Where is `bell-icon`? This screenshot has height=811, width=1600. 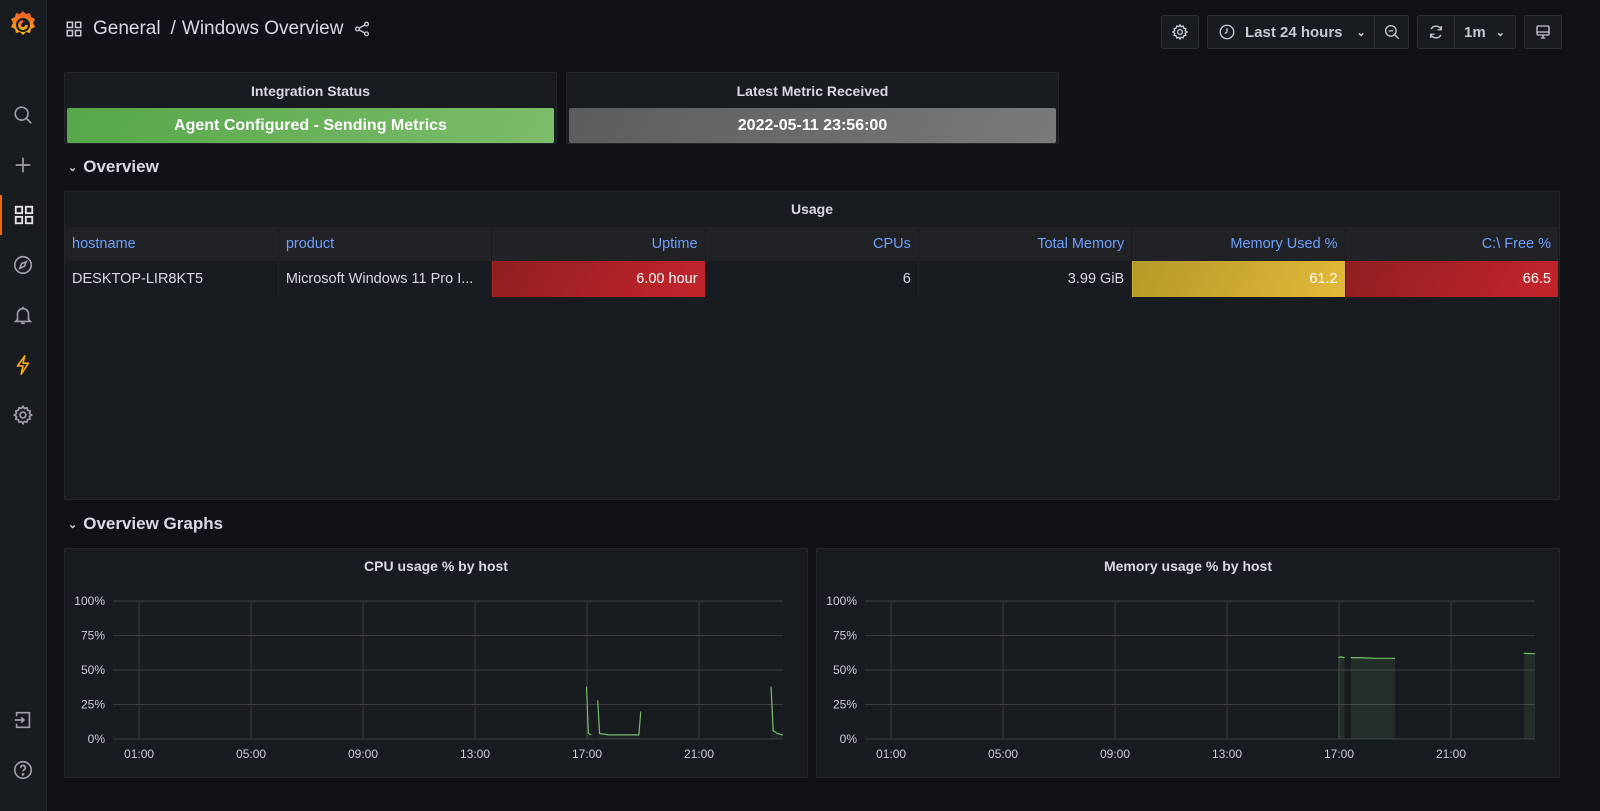 bell-icon is located at coordinates (23, 315).